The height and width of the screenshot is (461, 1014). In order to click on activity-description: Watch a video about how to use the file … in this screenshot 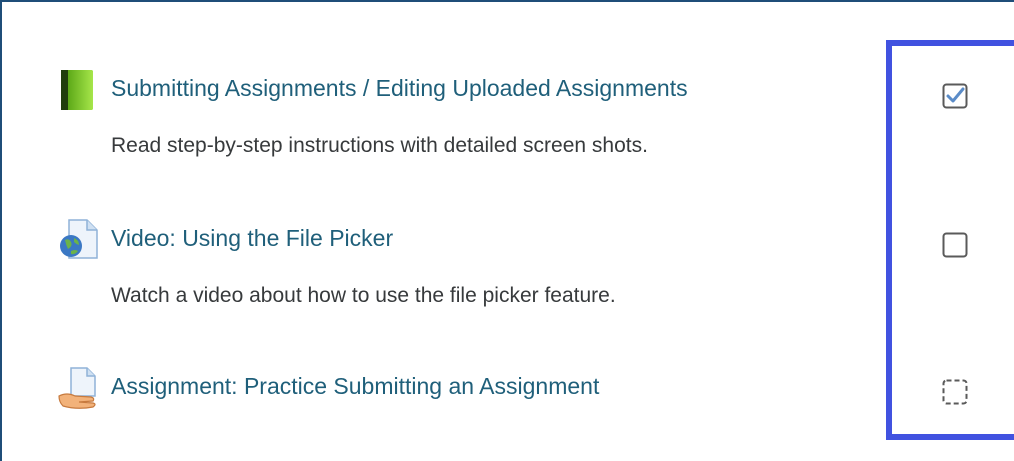, I will do `click(363, 295)`.